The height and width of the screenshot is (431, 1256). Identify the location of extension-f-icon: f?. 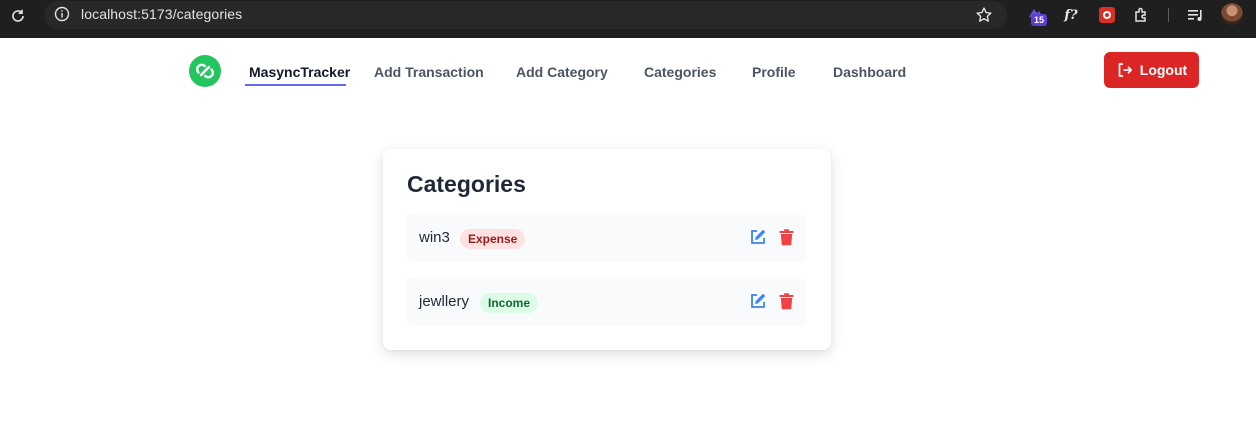
(1071, 15).